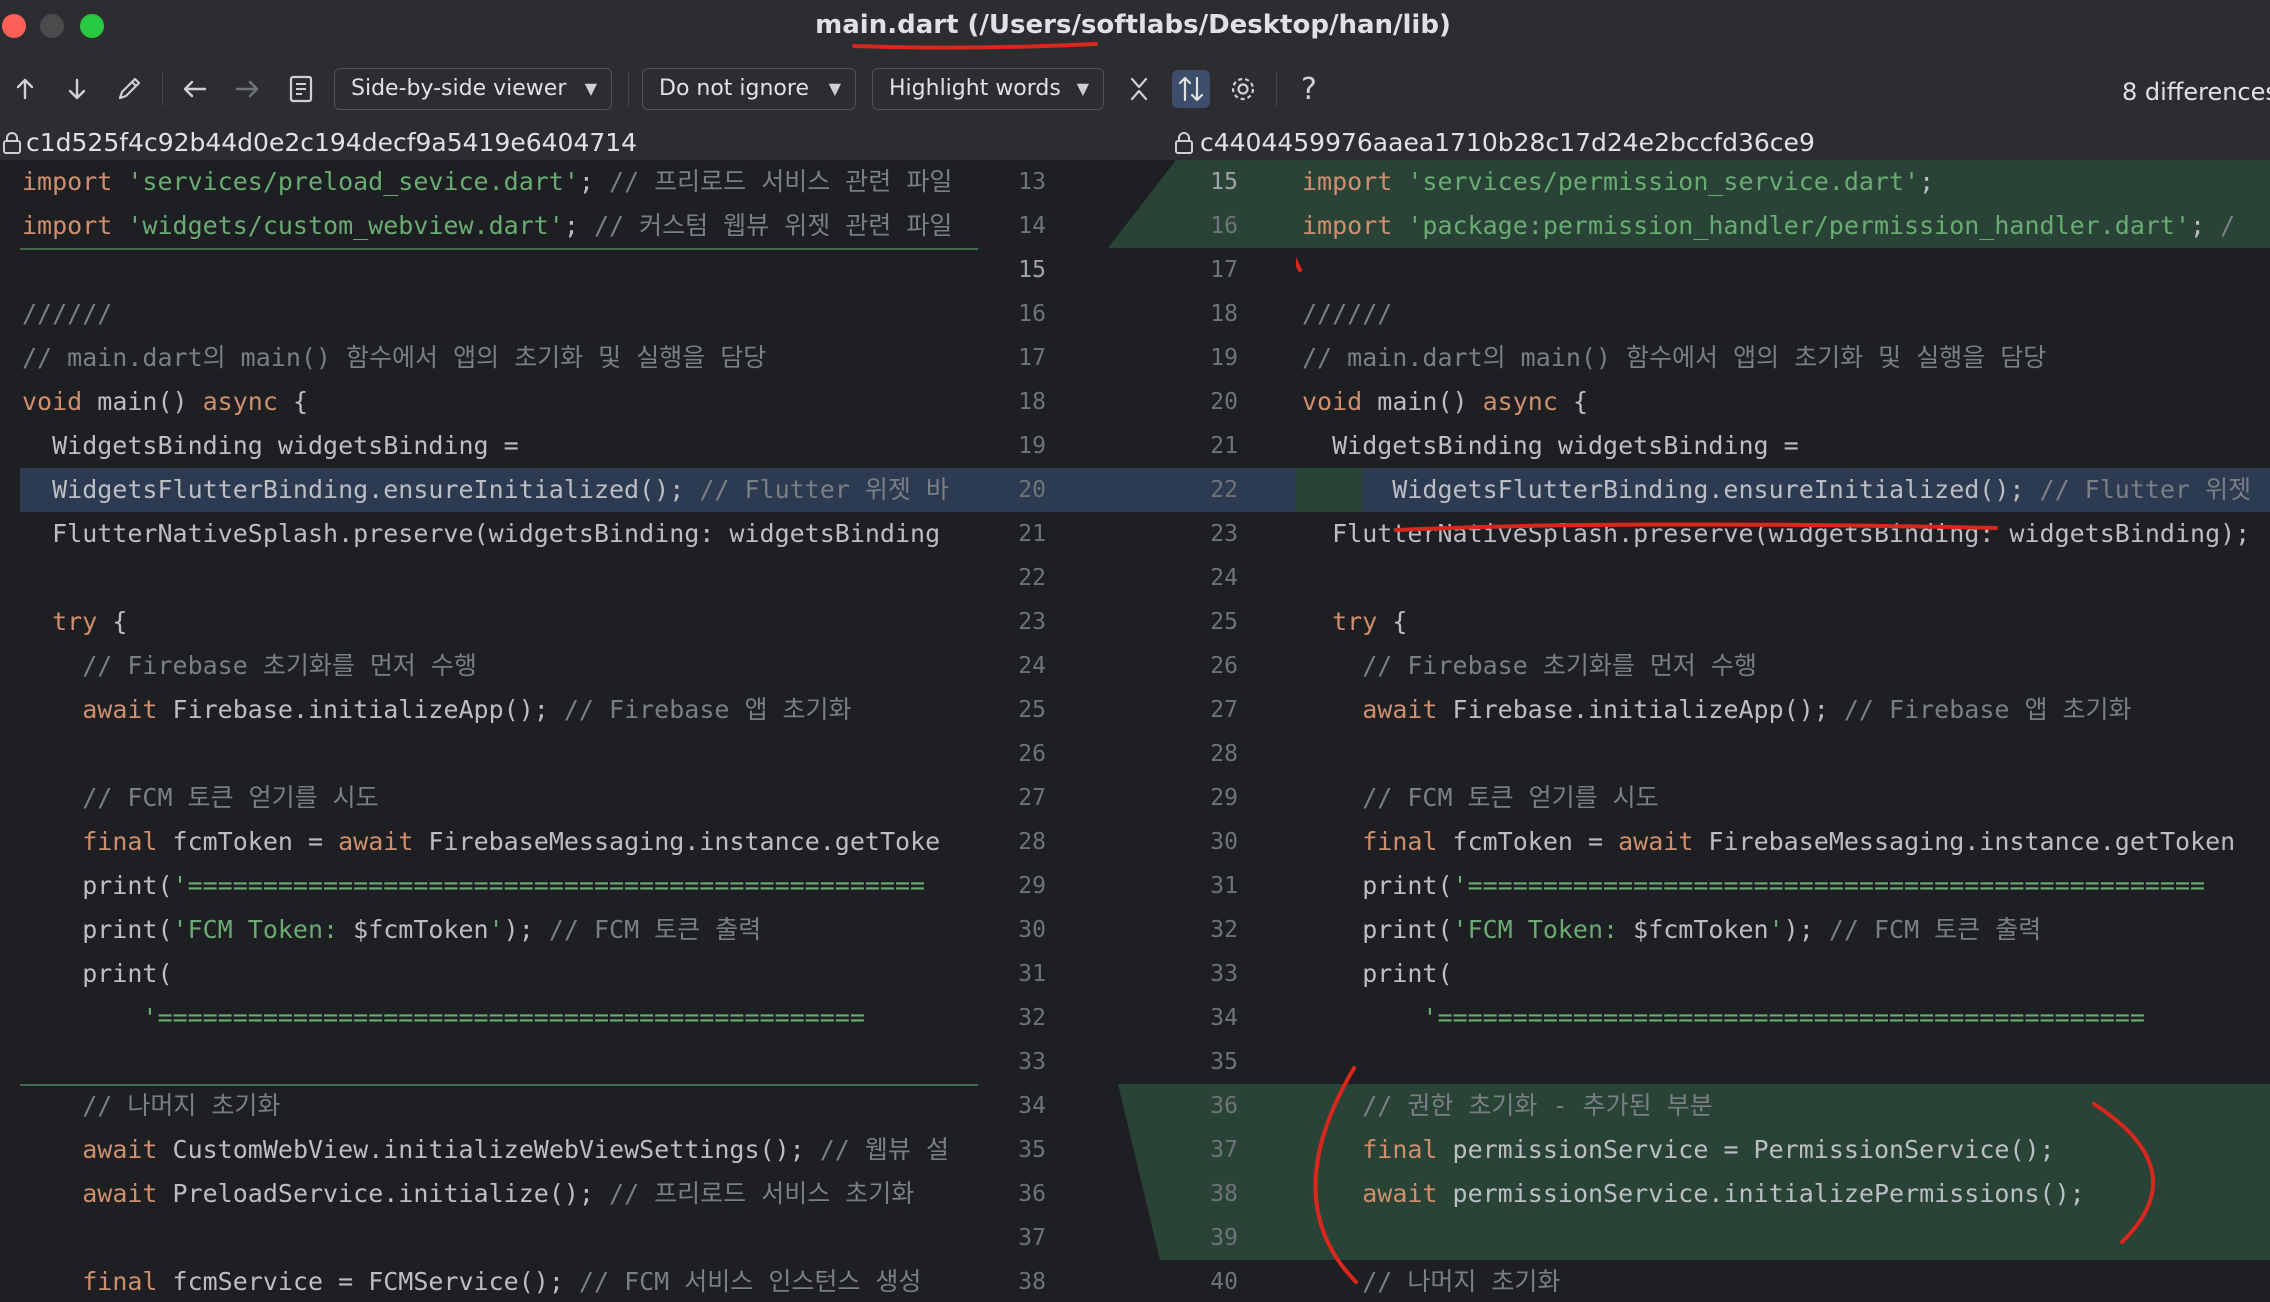  I want to click on left-line-number: 38, so click(1032, 1282).